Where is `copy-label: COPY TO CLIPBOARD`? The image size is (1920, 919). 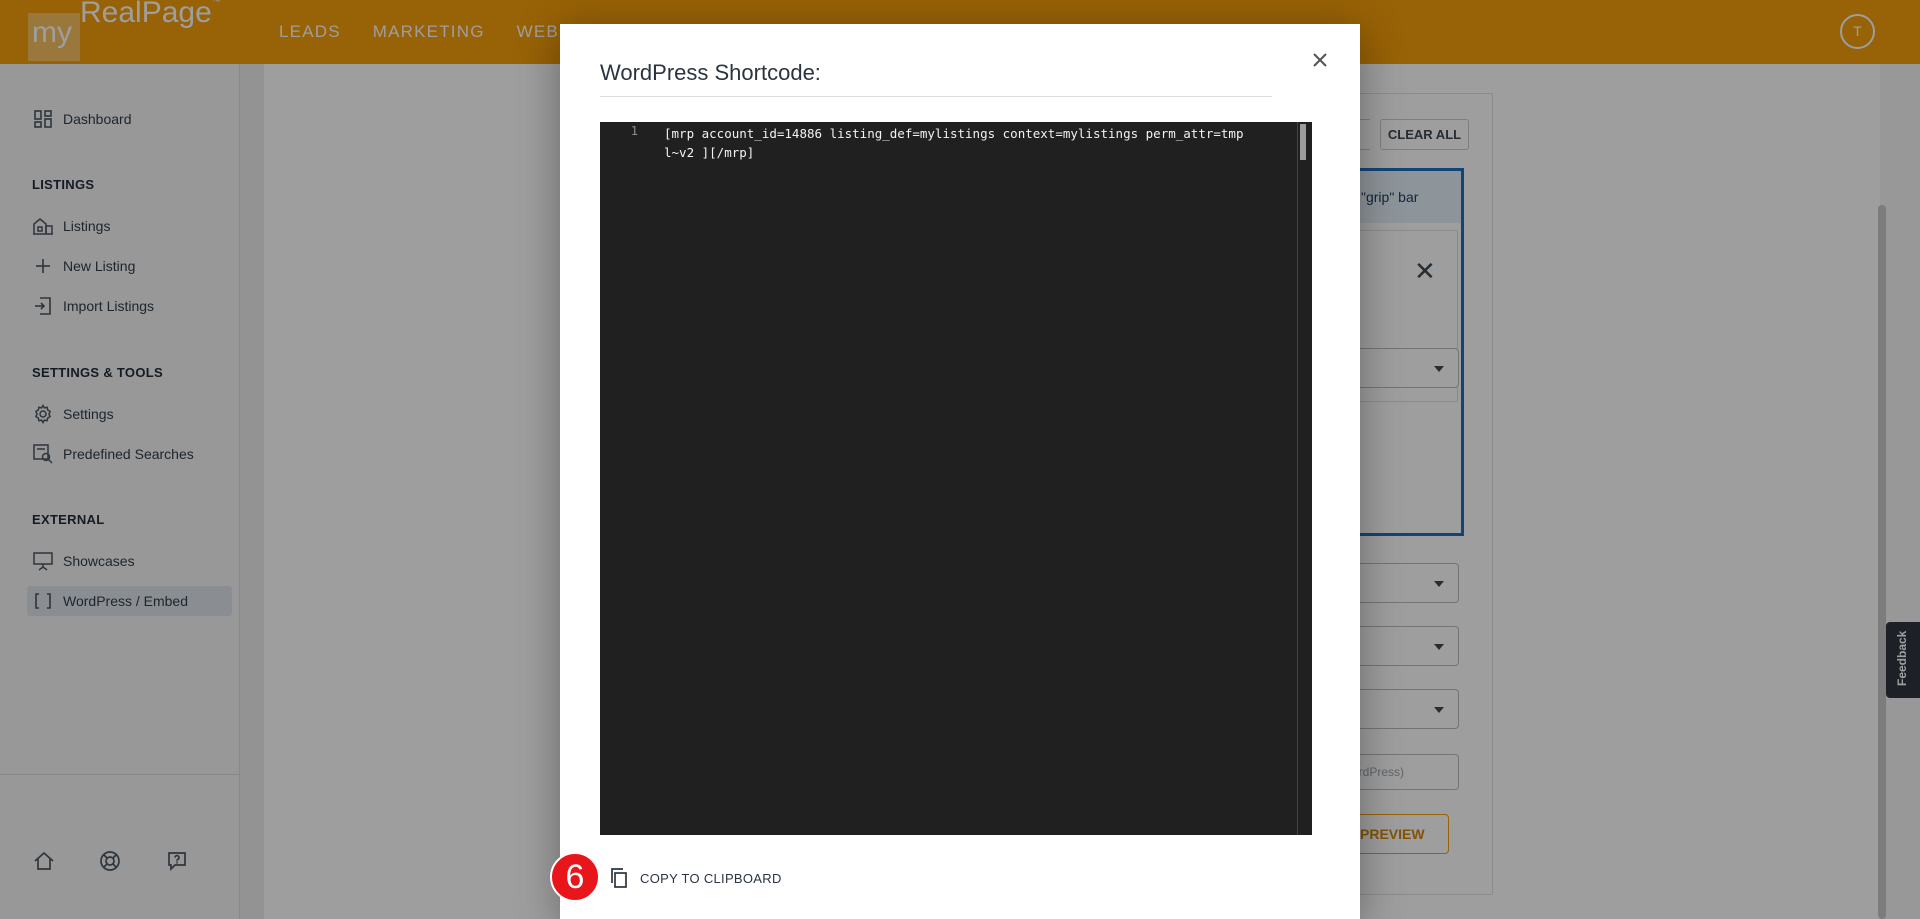 copy-label: COPY TO CLIPBOARD is located at coordinates (711, 878).